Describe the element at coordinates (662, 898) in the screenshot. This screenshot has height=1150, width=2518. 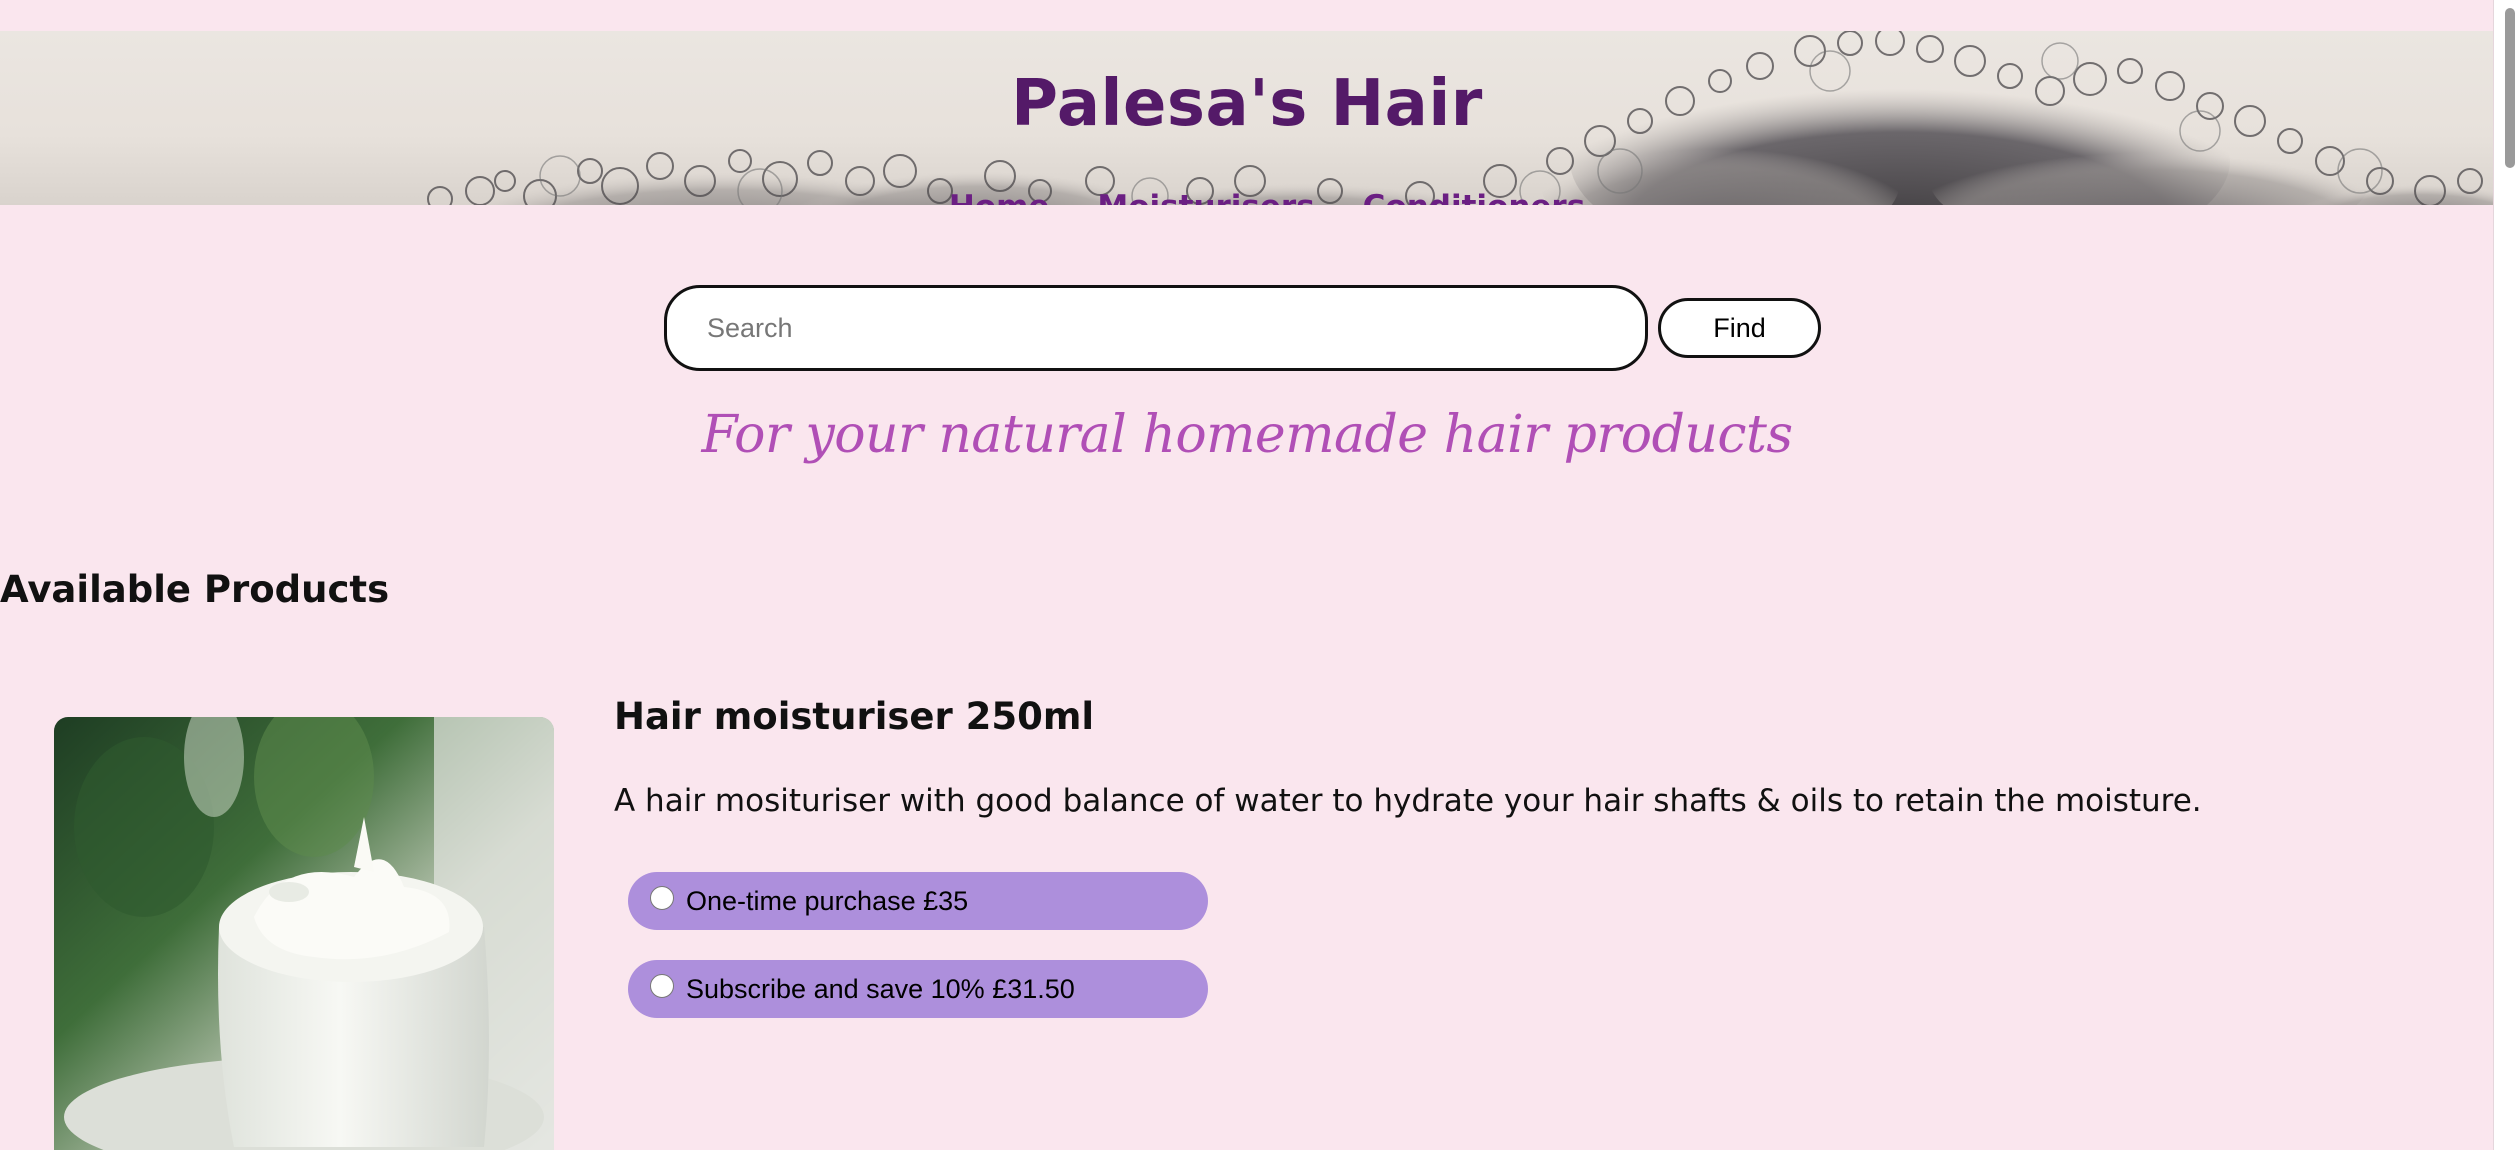
I see `one-time-purchase-radio` at that location.